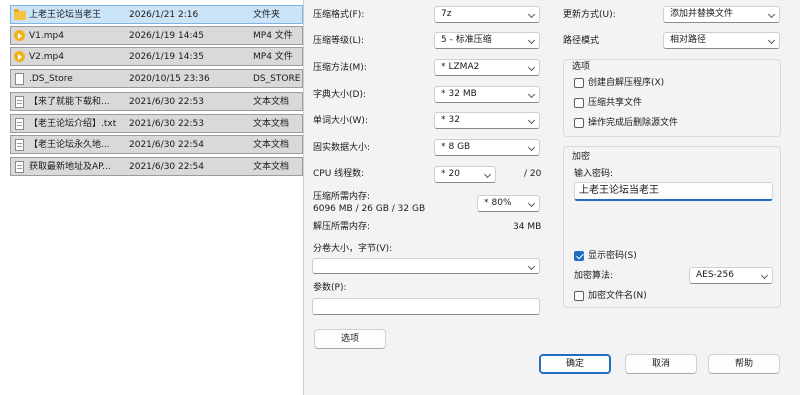 The image size is (800, 395). Describe the element at coordinates (166, 102) in the screenshot. I see `file-date: 2021/6/30 22:53` at that location.